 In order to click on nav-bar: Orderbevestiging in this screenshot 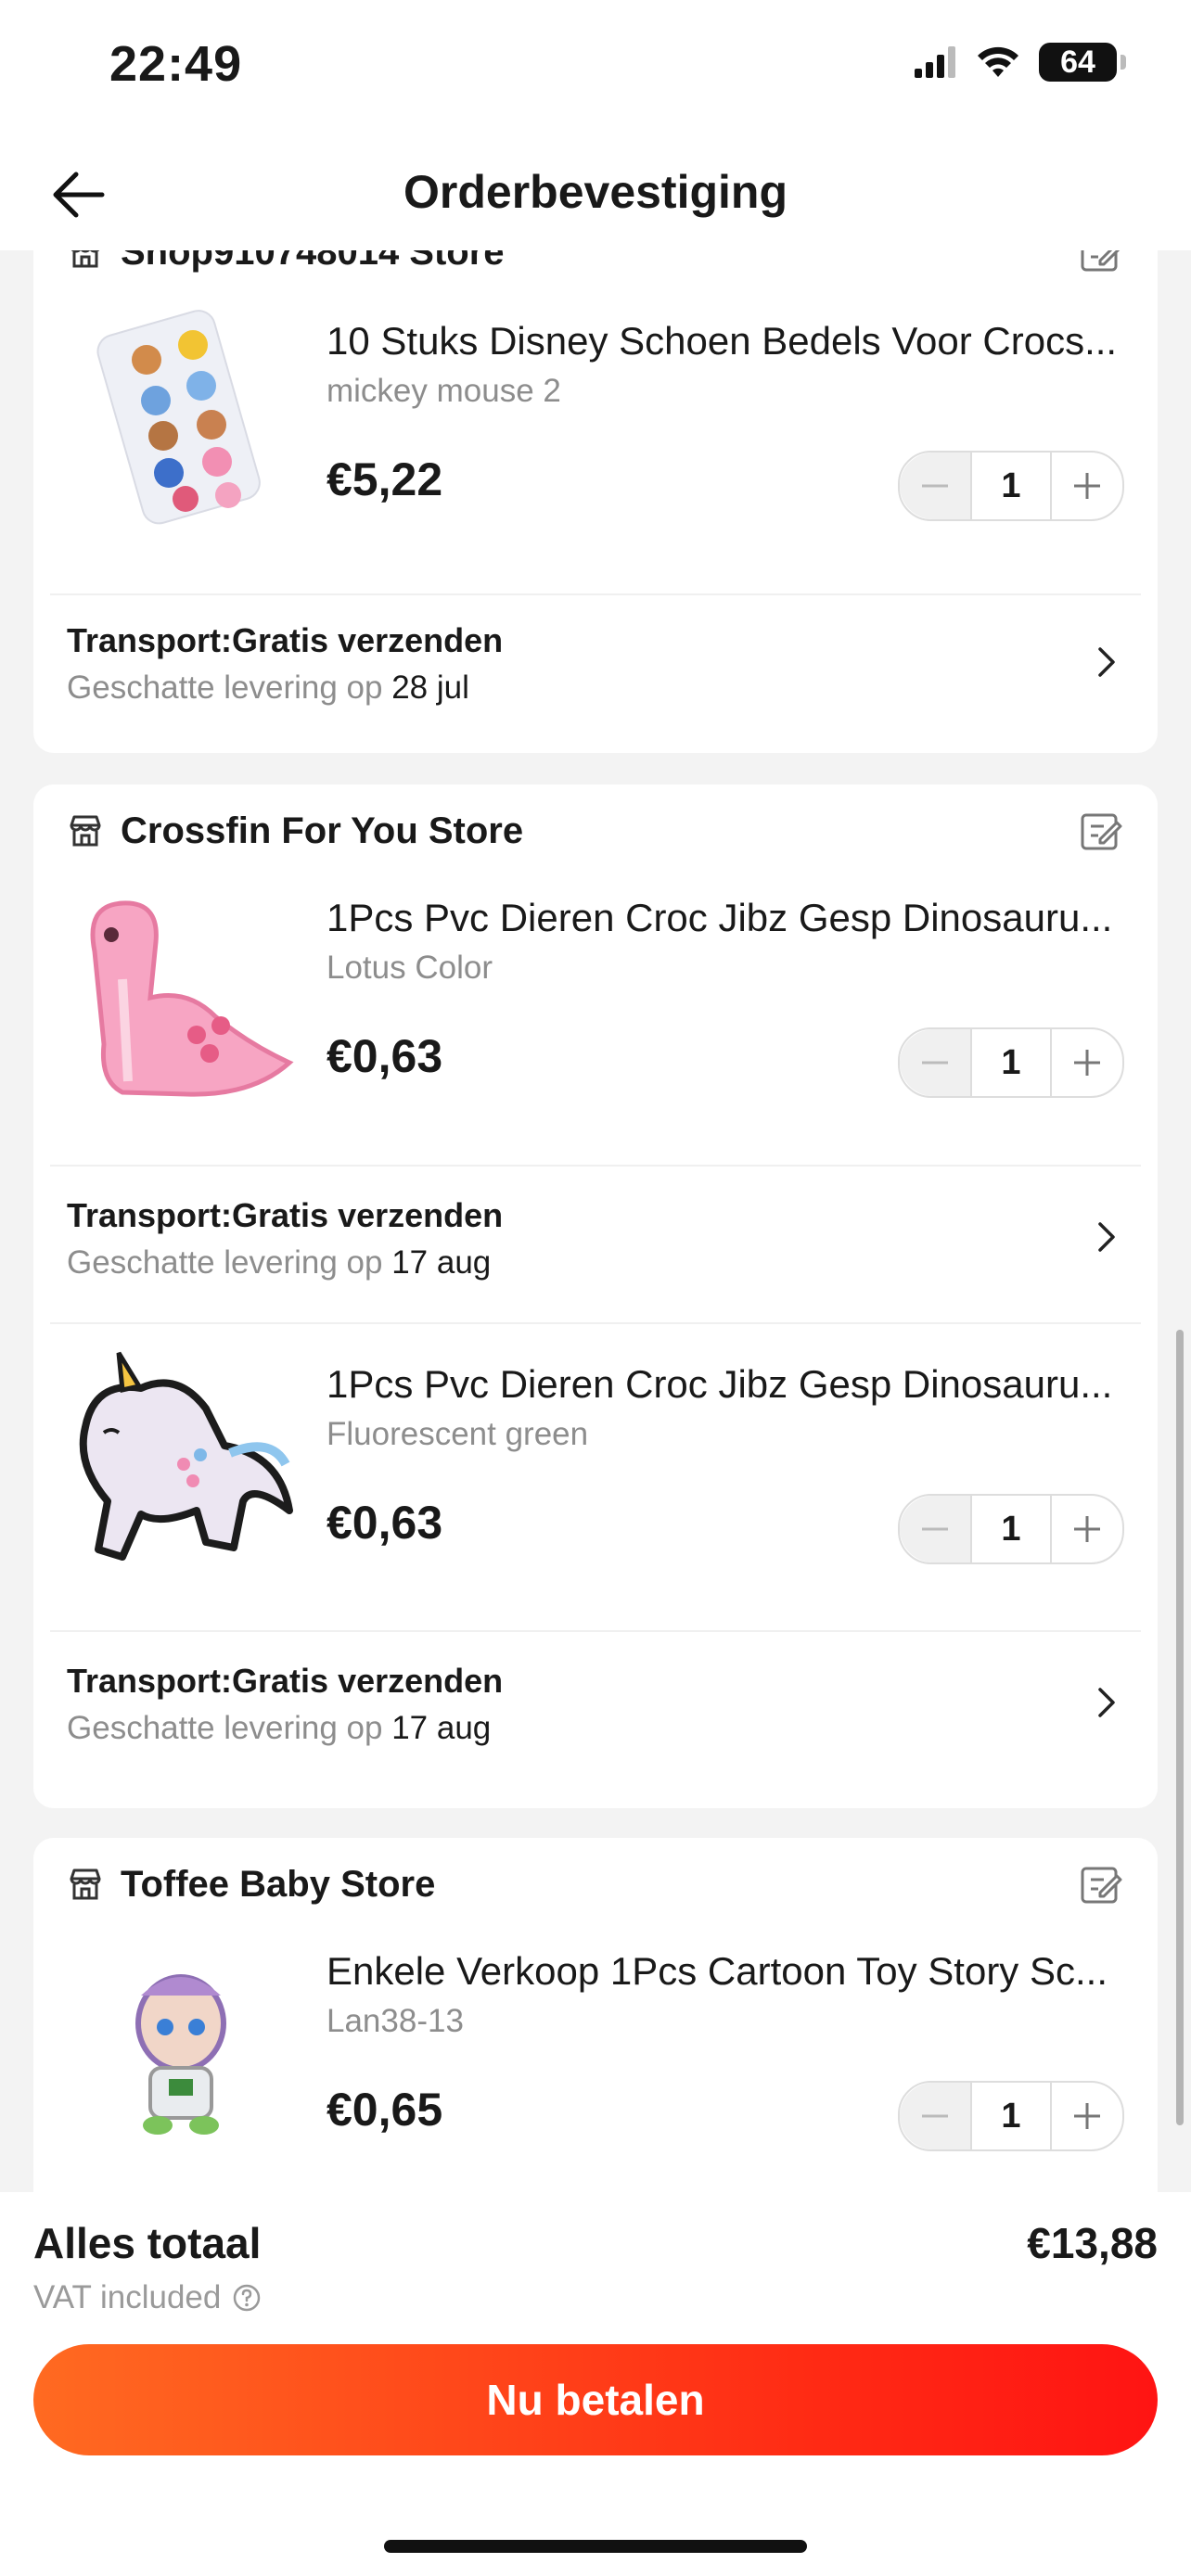, I will do `click(595, 194)`.